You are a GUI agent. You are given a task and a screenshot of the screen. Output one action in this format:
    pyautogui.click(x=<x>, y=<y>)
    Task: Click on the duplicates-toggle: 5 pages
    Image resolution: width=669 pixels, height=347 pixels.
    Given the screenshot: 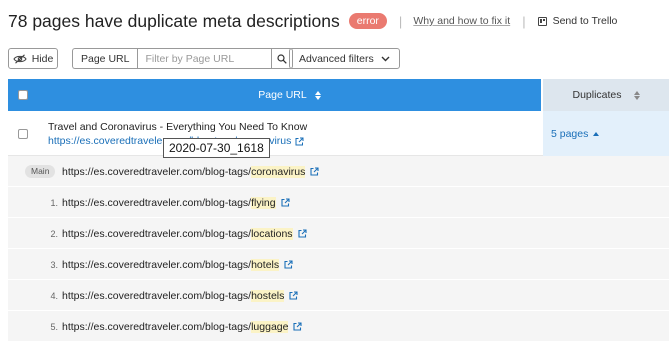 What is the action you would take?
    pyautogui.click(x=606, y=133)
    